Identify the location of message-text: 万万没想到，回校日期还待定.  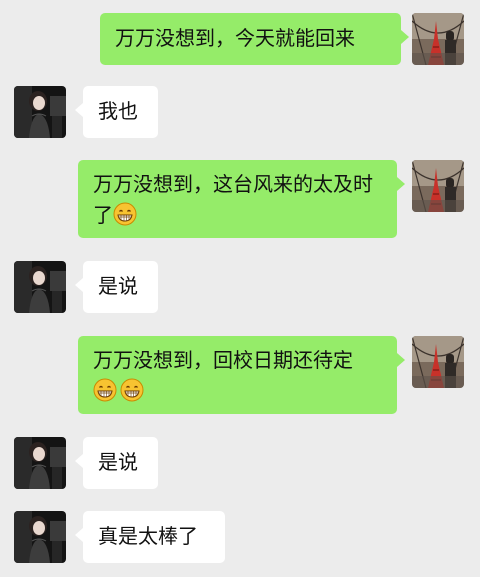
(223, 360).